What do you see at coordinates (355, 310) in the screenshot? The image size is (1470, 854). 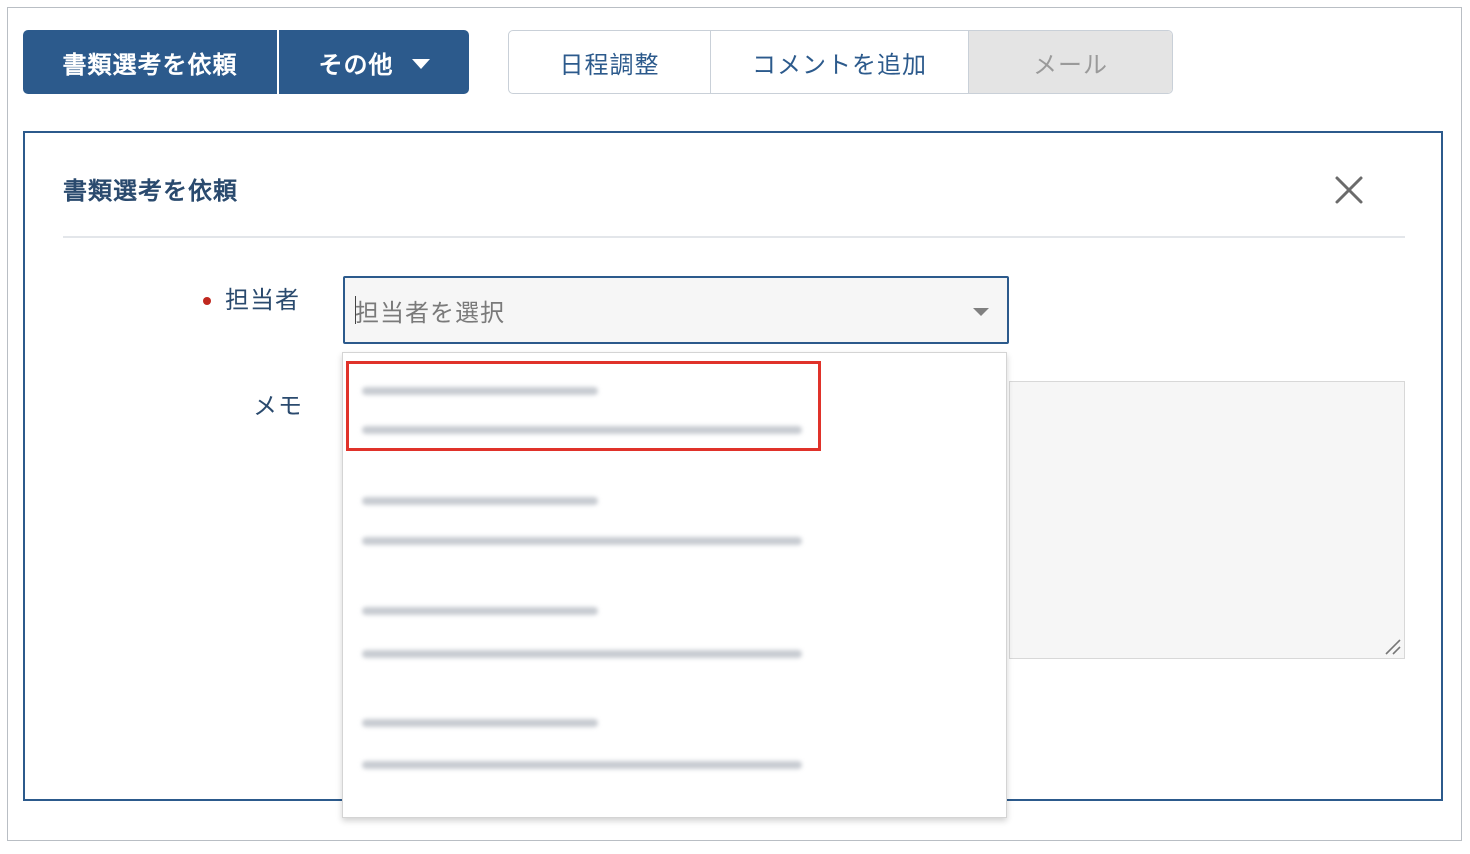 I see `text-cursor` at bounding box center [355, 310].